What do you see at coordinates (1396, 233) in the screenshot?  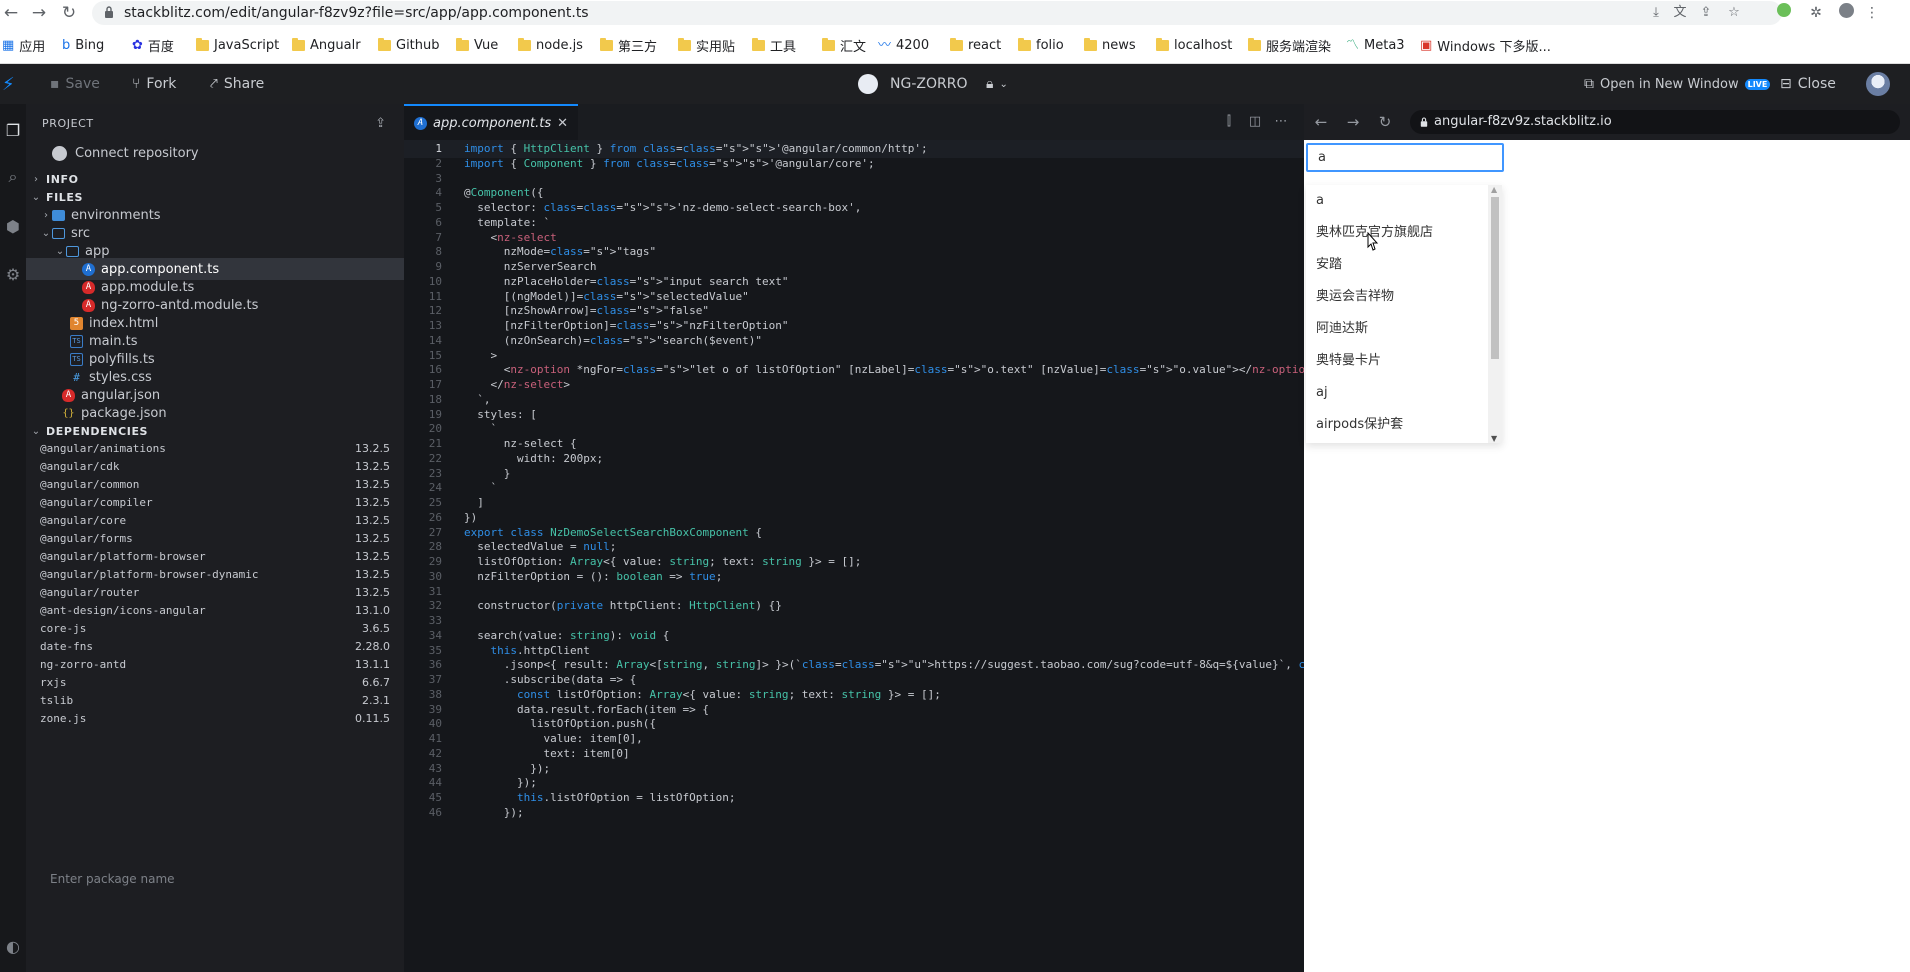 I see `select-option: 奥林匹克官方旗舰店` at bounding box center [1396, 233].